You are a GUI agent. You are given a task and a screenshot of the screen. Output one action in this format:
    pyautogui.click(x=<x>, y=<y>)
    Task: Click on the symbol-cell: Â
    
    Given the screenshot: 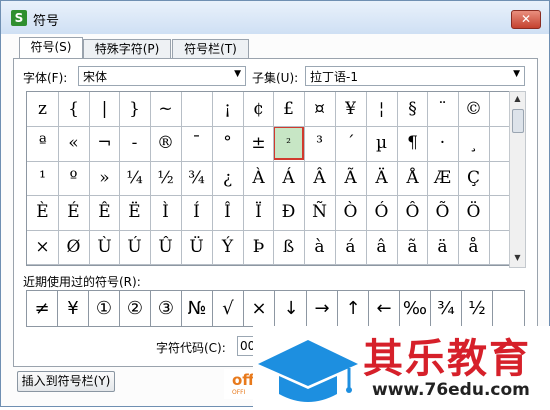 What is the action you would take?
    pyautogui.click(x=319, y=178)
    